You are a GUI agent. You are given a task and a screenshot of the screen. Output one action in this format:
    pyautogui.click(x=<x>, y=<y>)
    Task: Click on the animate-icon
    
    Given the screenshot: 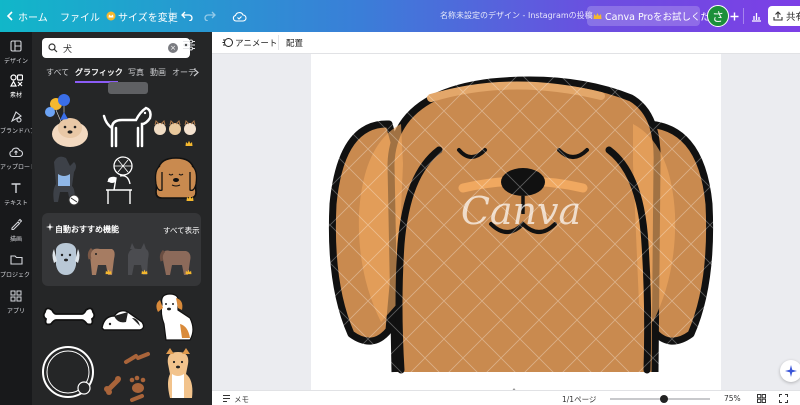 What is the action you would take?
    pyautogui.click(x=227, y=42)
    